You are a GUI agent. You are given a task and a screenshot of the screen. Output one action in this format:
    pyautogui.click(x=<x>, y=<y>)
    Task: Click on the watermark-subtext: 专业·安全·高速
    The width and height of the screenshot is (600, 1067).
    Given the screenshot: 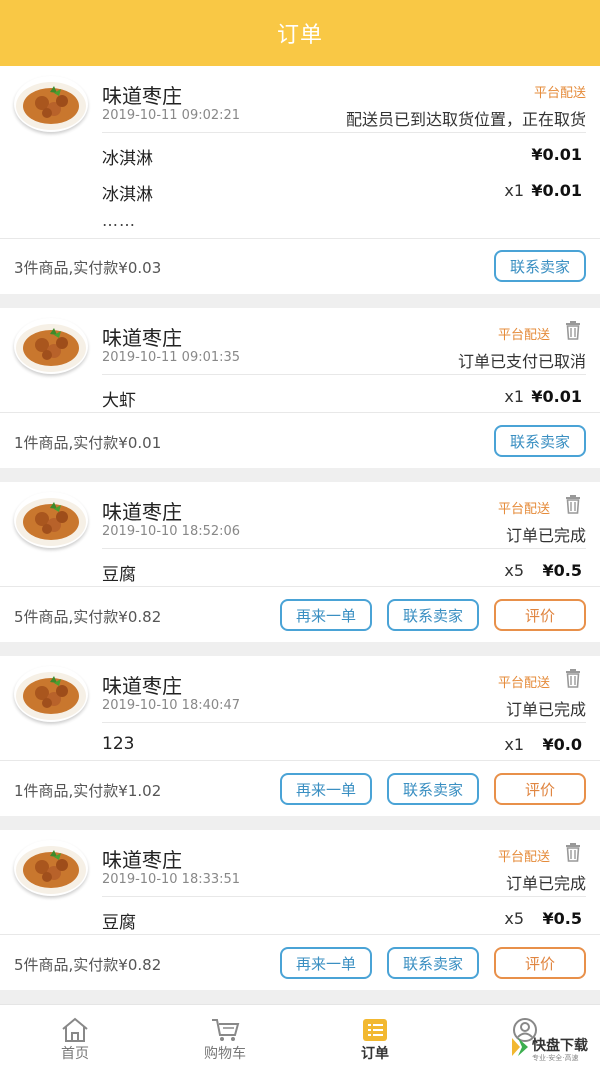 What is the action you would take?
    pyautogui.click(x=555, y=1058)
    